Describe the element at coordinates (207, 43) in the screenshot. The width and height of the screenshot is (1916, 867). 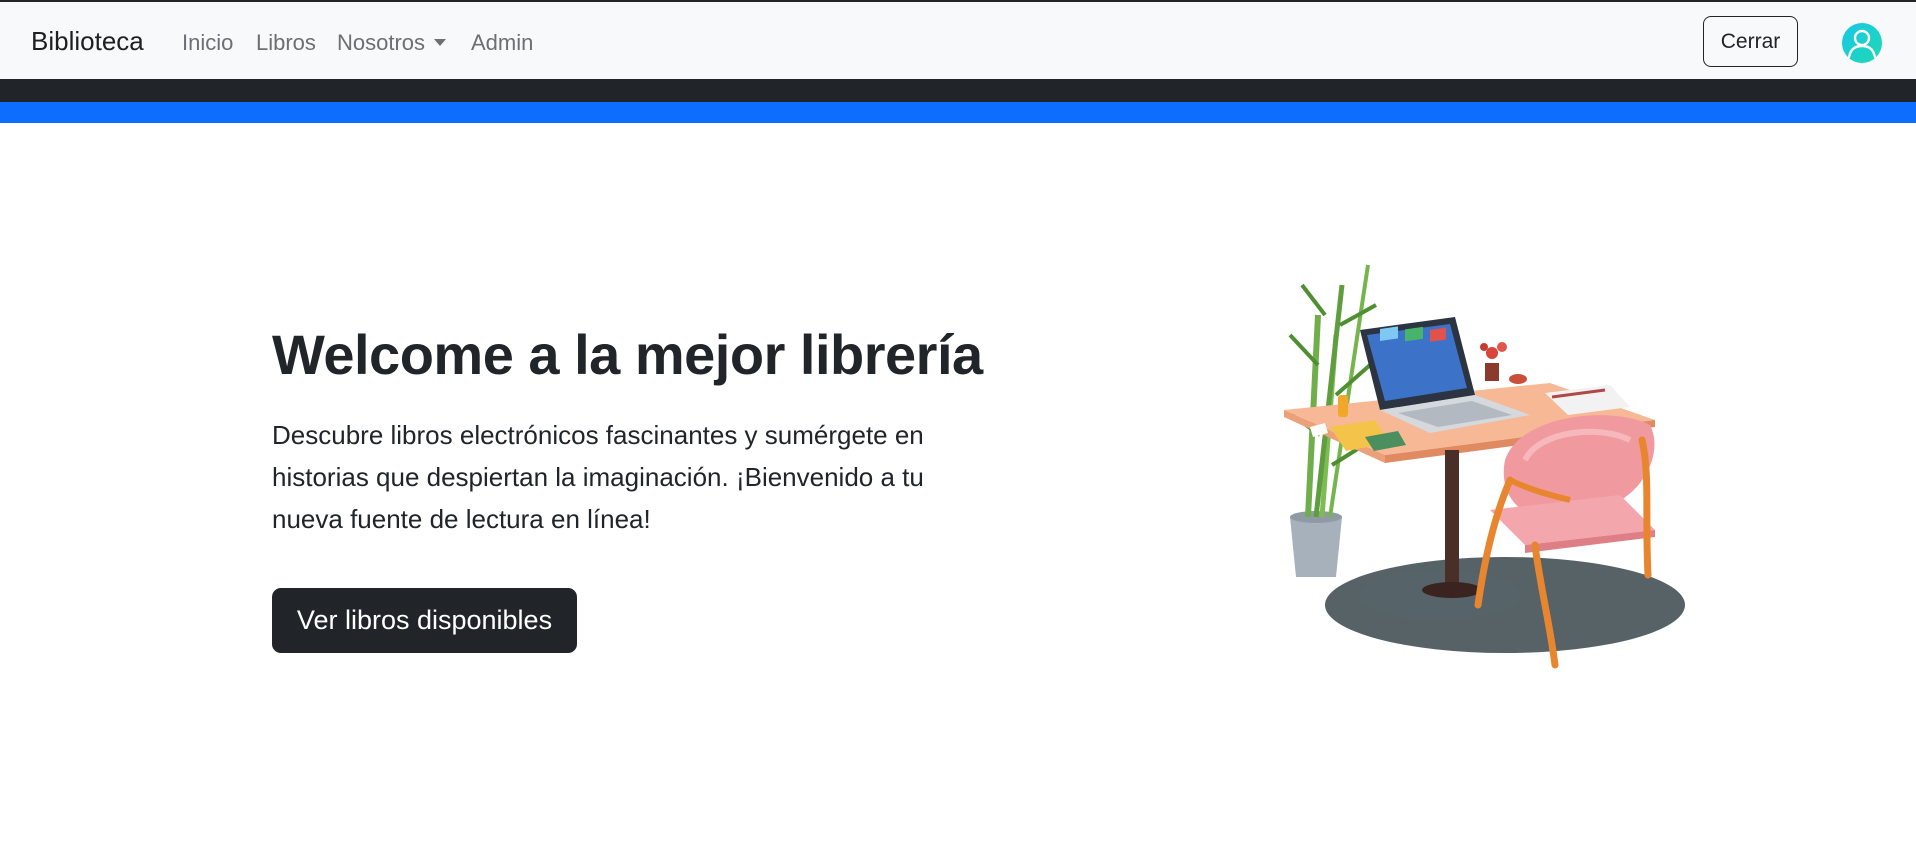
I see `nav-link-inicio: Inicio` at that location.